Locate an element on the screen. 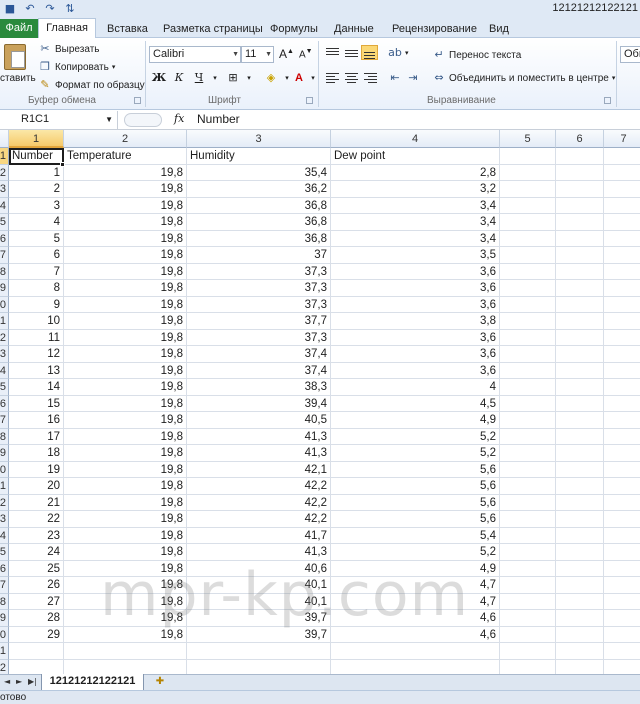 This screenshot has height=704, width=640. data-cell: 22 is located at coordinates (36, 519).